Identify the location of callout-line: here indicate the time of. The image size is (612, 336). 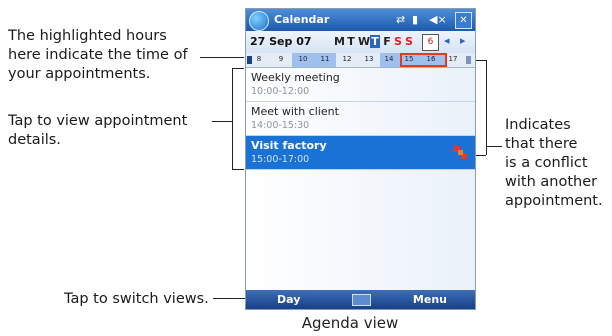
(98, 55).